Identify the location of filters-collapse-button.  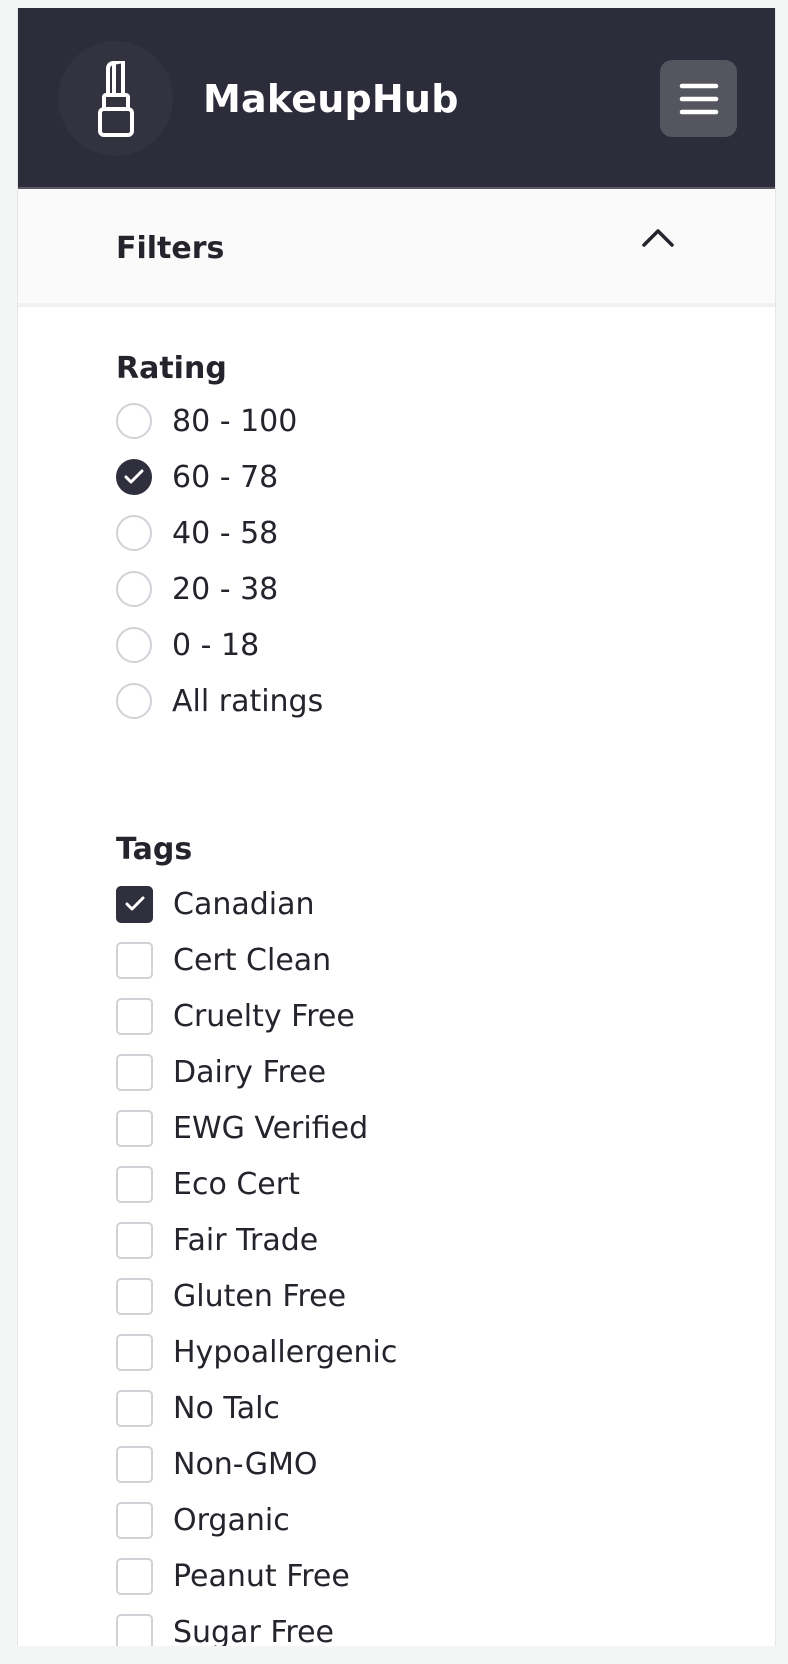
(658, 240).